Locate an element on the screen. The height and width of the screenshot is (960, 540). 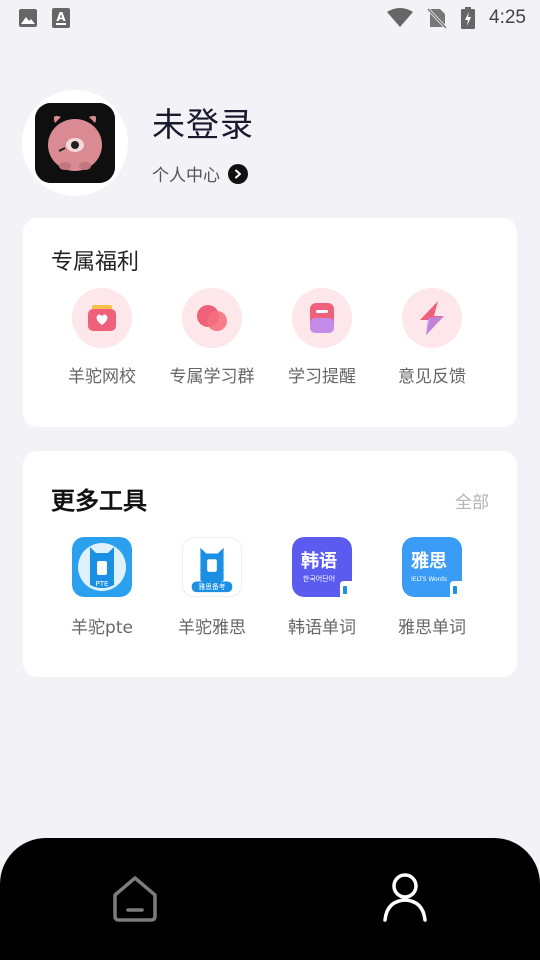
benefits-title: 专属福利 is located at coordinates (95, 262).